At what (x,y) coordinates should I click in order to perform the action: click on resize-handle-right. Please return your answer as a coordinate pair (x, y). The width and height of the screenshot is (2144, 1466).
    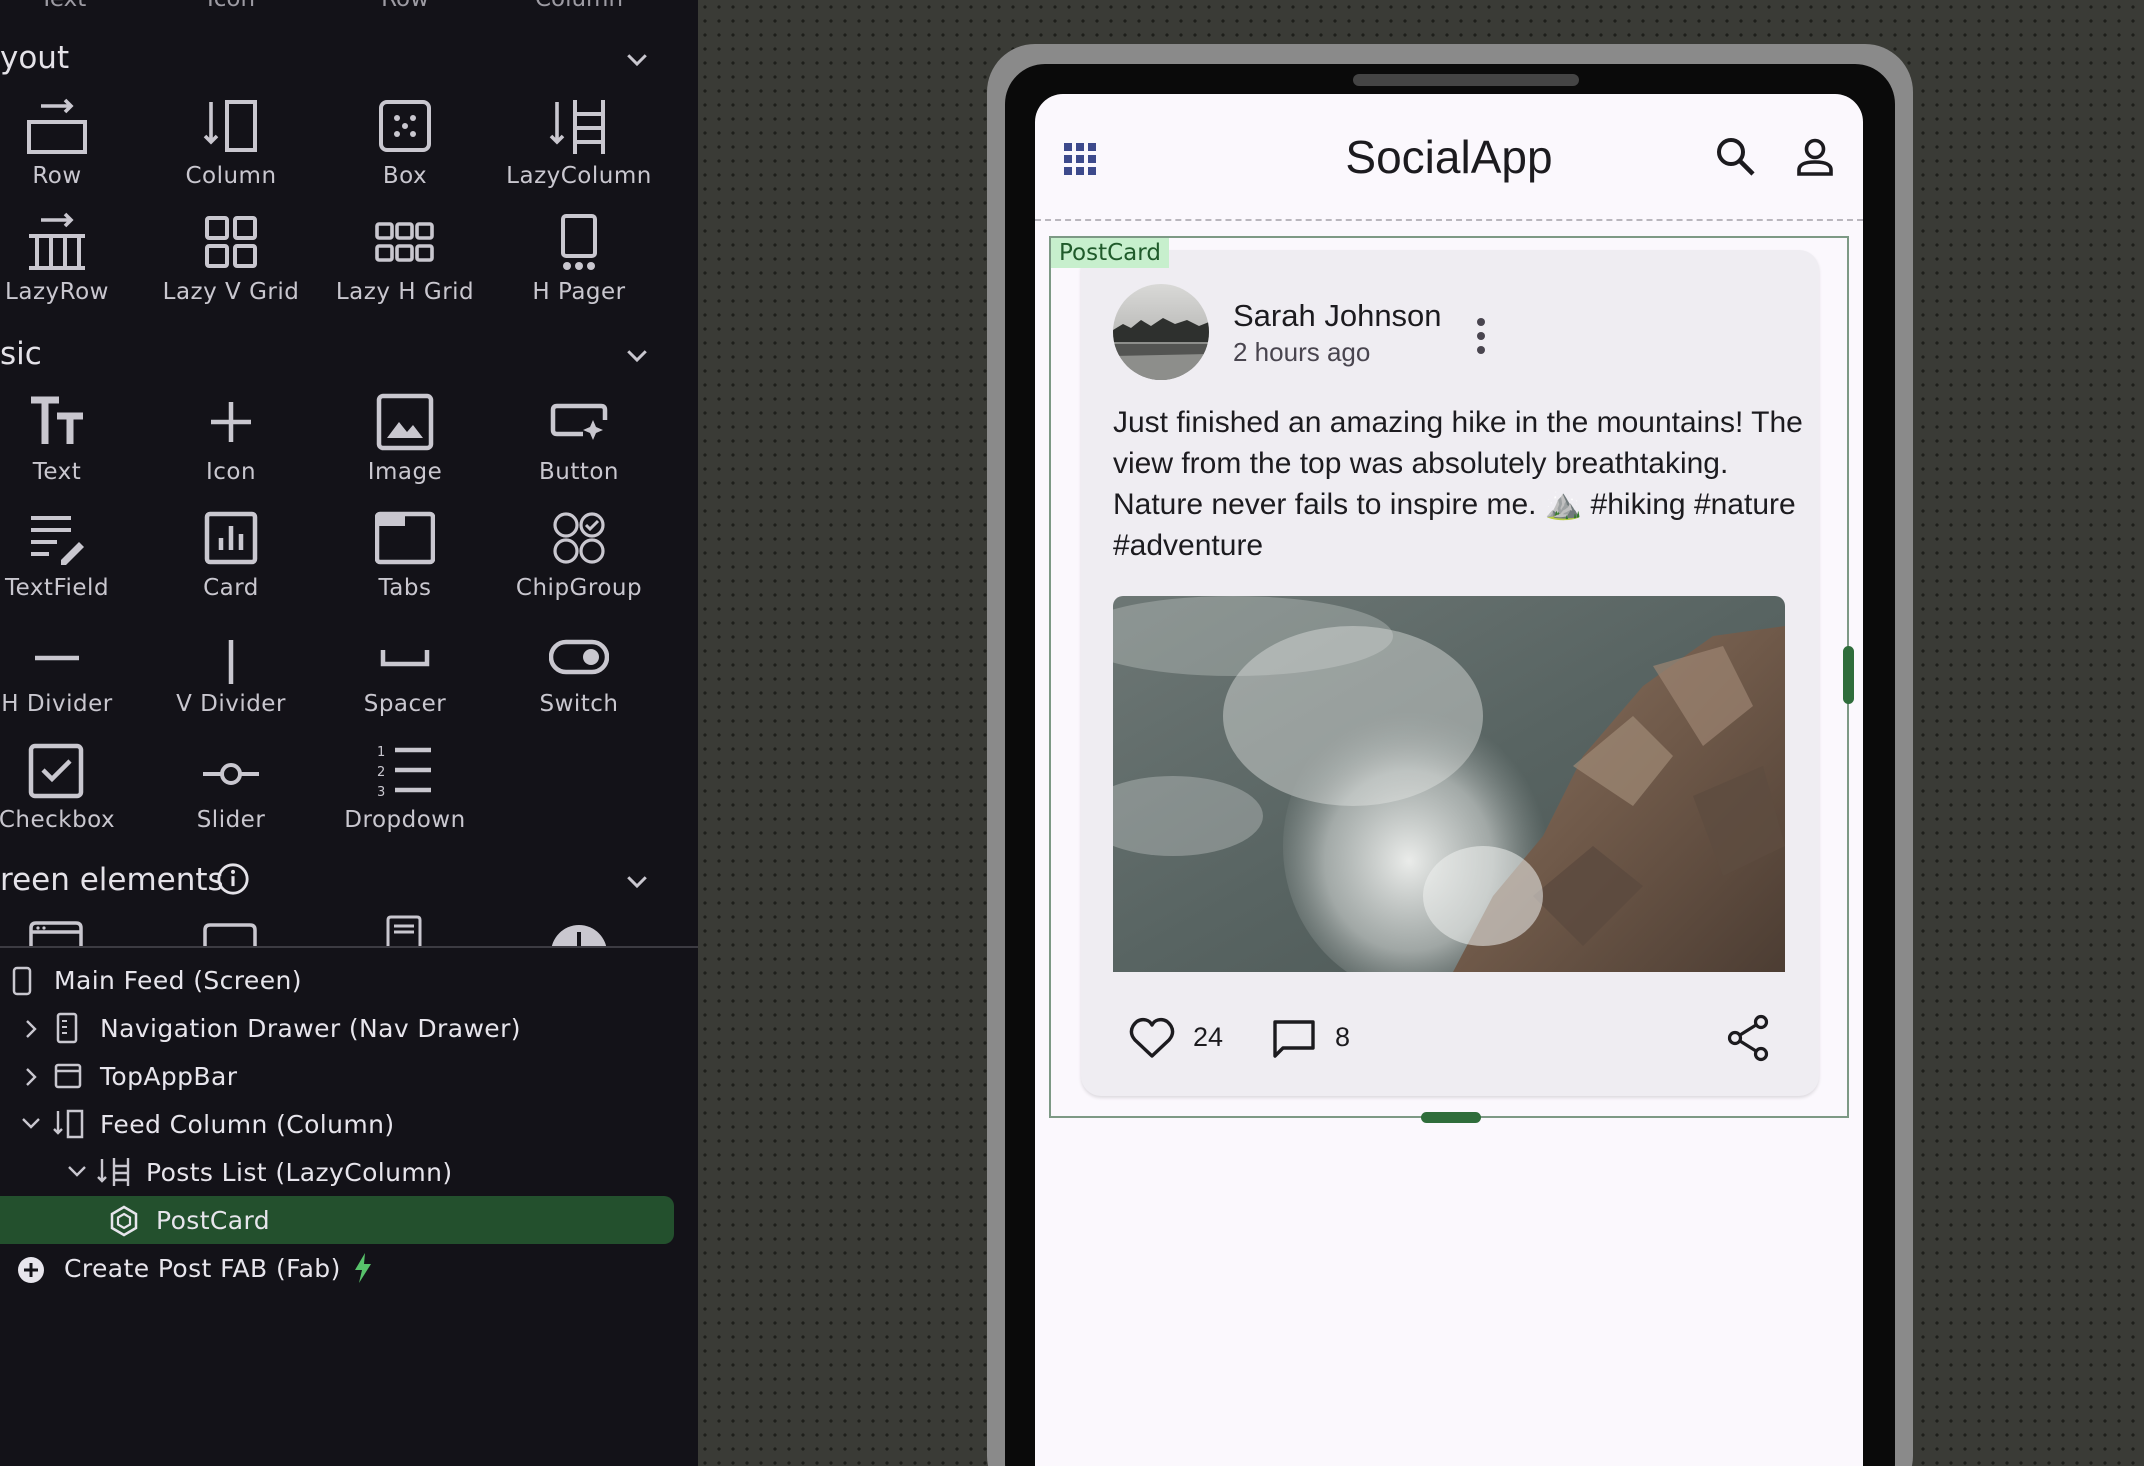
    Looking at the image, I should click on (1848, 675).